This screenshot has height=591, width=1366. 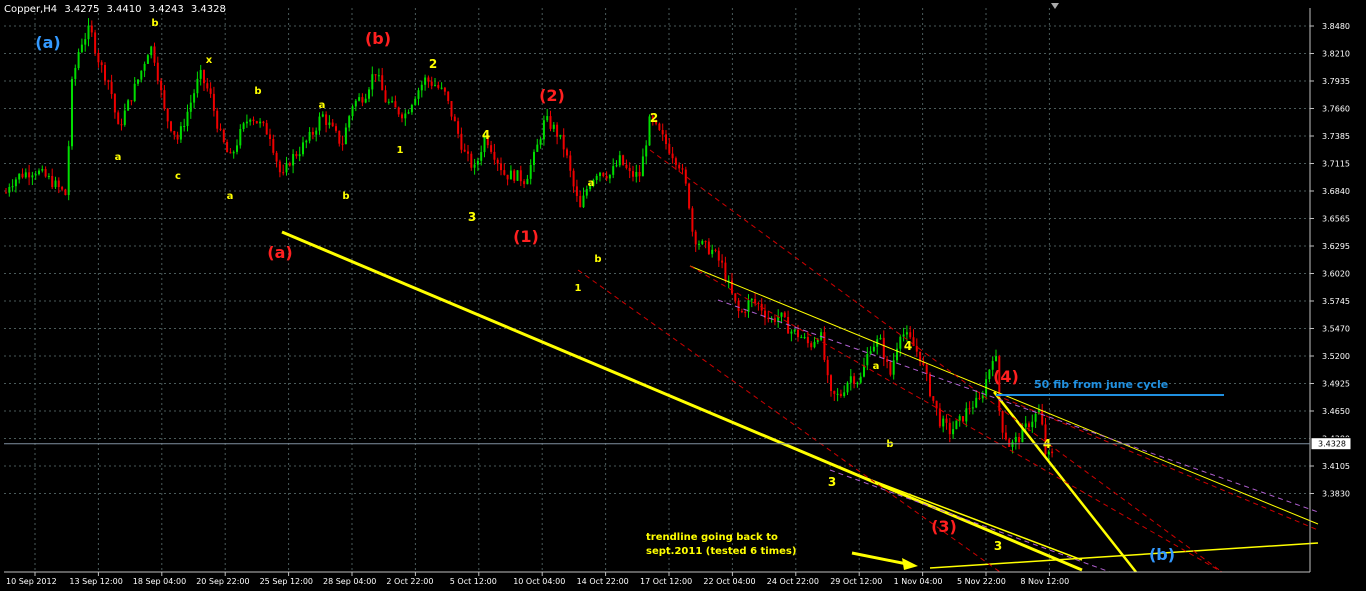 What do you see at coordinates (1336, 164) in the screenshot?
I see `price-tick-label: 3.7115` at bounding box center [1336, 164].